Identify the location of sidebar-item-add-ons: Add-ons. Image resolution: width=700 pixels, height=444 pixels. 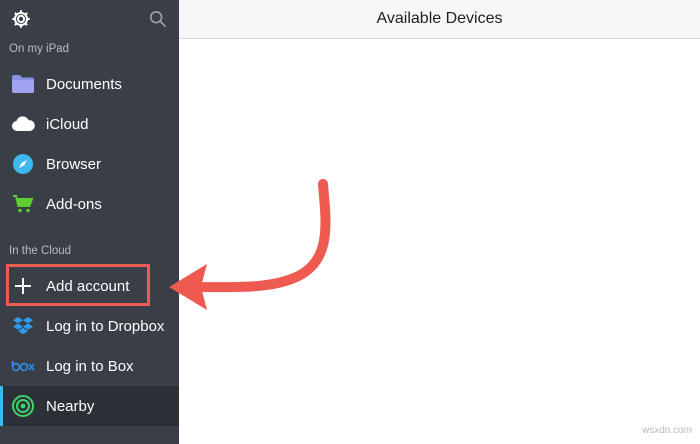
(89, 204).